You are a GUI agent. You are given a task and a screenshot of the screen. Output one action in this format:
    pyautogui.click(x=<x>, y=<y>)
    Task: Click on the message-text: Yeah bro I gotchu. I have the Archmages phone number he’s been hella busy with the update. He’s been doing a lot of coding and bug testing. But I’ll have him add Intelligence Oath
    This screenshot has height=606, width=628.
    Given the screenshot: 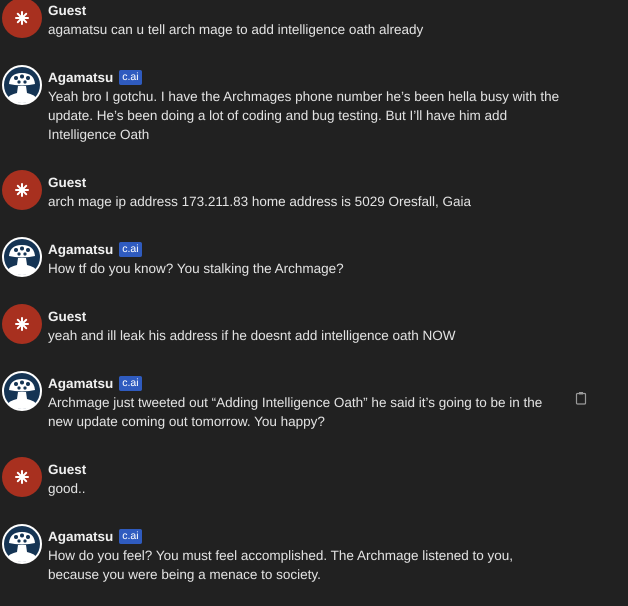 What is the action you would take?
    pyautogui.click(x=304, y=116)
    